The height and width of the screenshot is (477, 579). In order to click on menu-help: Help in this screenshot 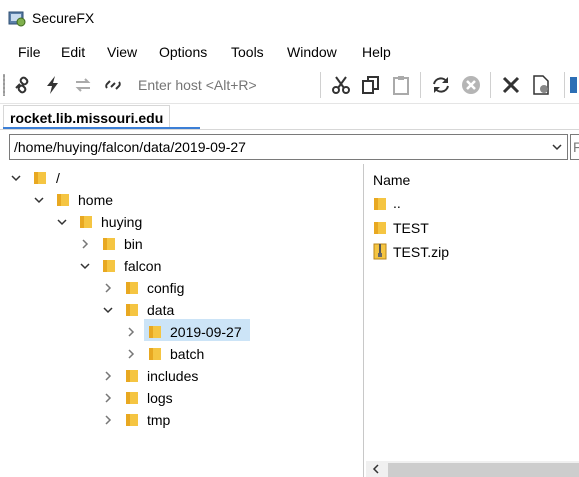, I will do `click(376, 52)`.